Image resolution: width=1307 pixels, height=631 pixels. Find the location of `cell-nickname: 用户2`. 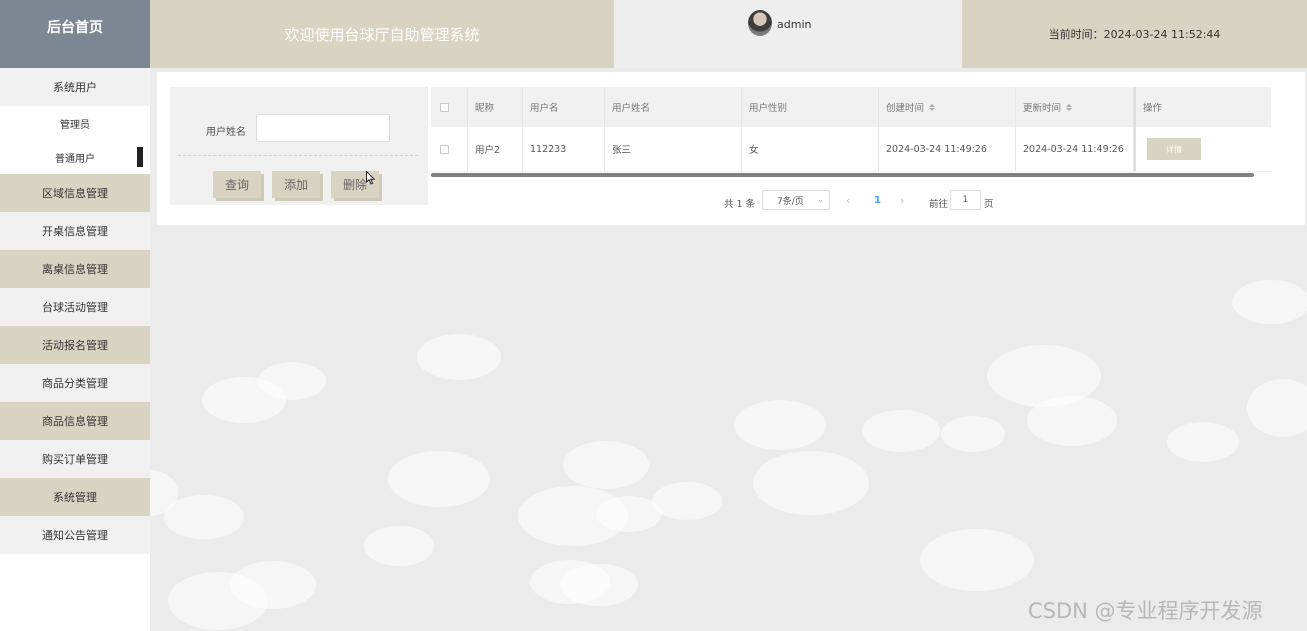

cell-nickname: 用户2 is located at coordinates (495, 149).